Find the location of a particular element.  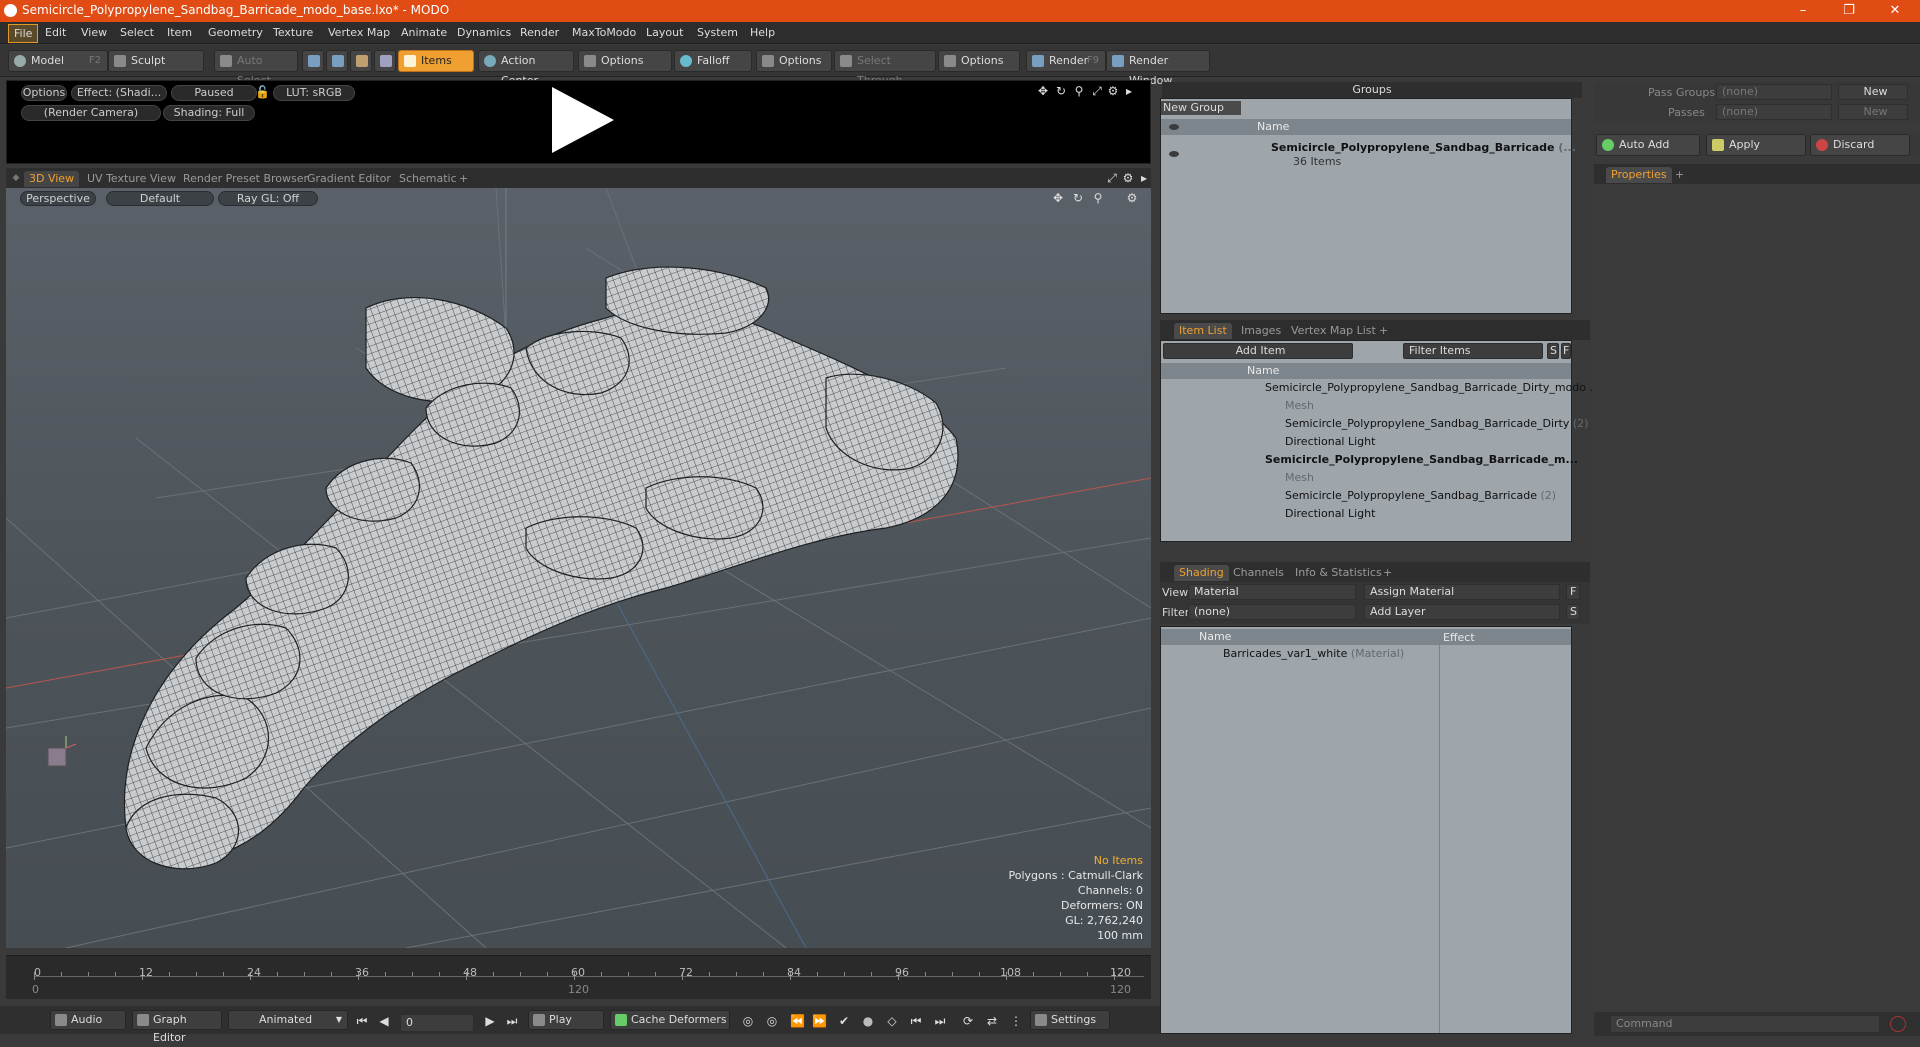

menu-help: Help is located at coordinates (762, 32).